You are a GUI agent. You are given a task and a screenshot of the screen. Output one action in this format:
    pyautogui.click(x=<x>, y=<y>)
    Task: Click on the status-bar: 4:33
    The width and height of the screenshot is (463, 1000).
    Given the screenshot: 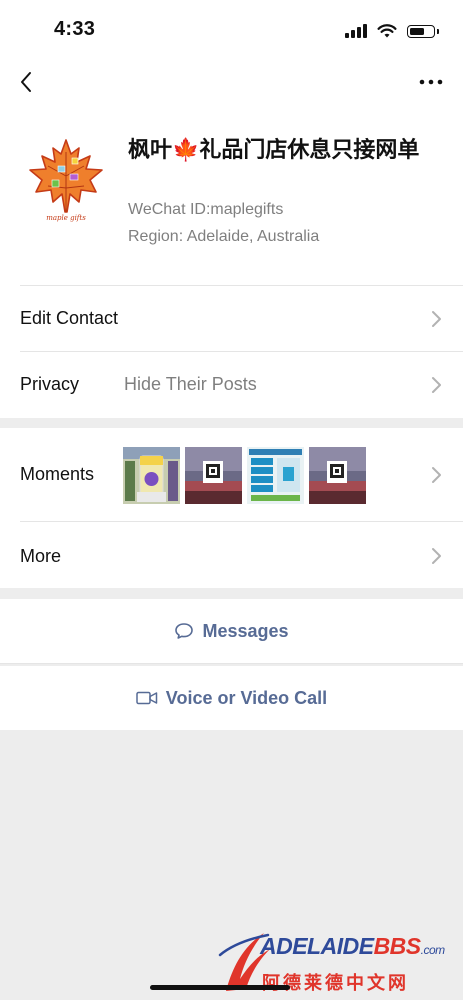 What is the action you would take?
    pyautogui.click(x=231, y=30)
    